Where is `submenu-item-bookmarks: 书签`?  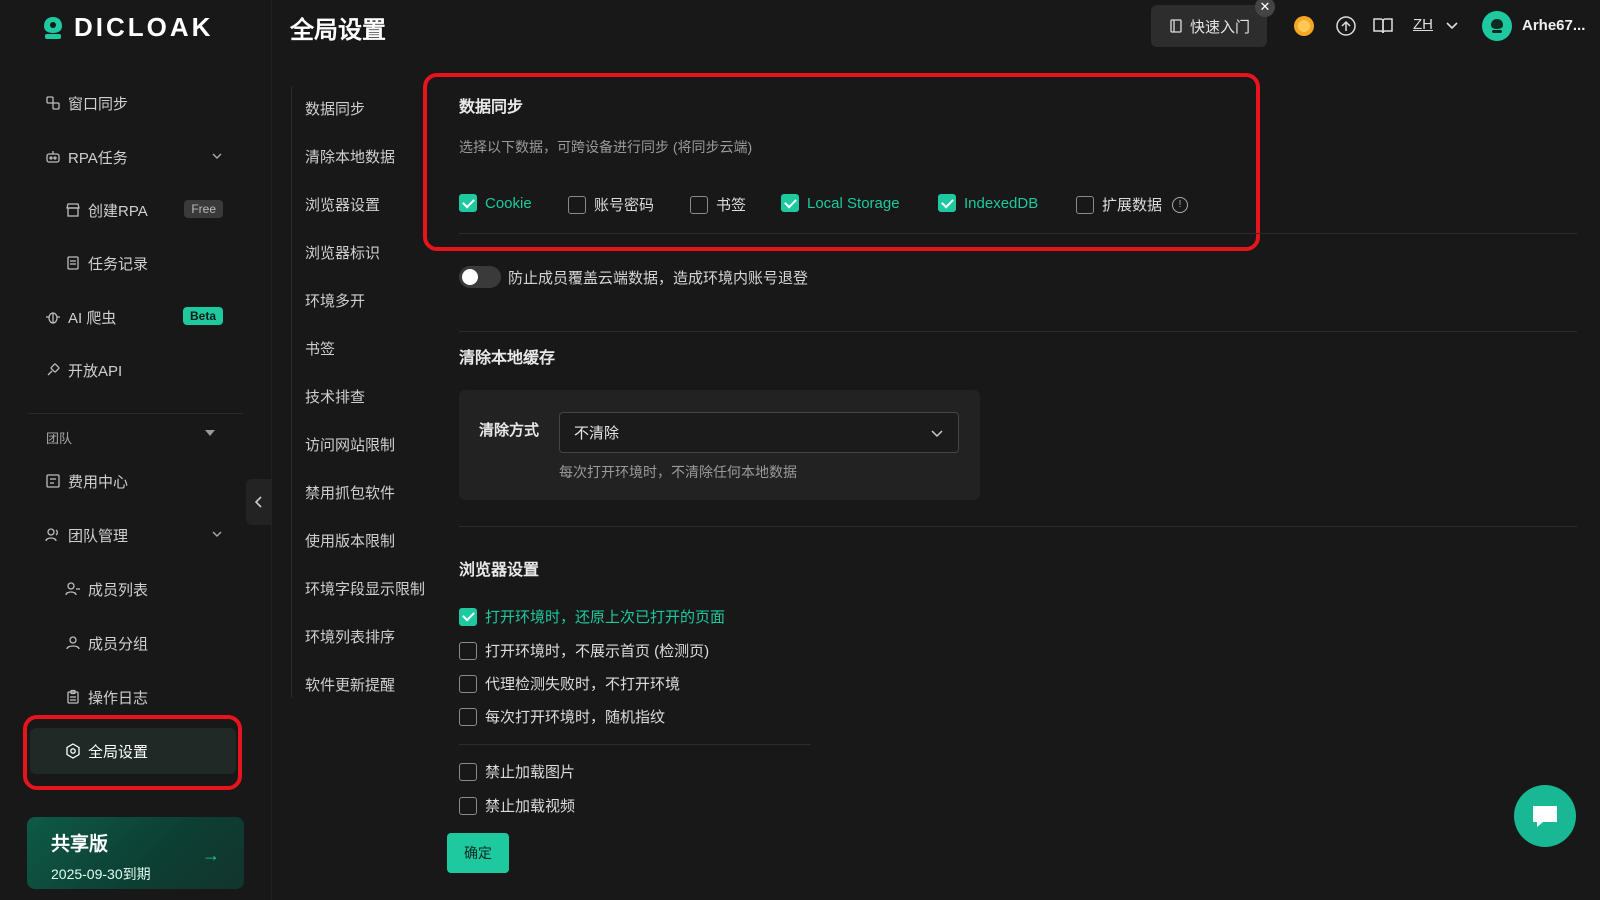
submenu-item-bookmarks: 书签 is located at coordinates (320, 348).